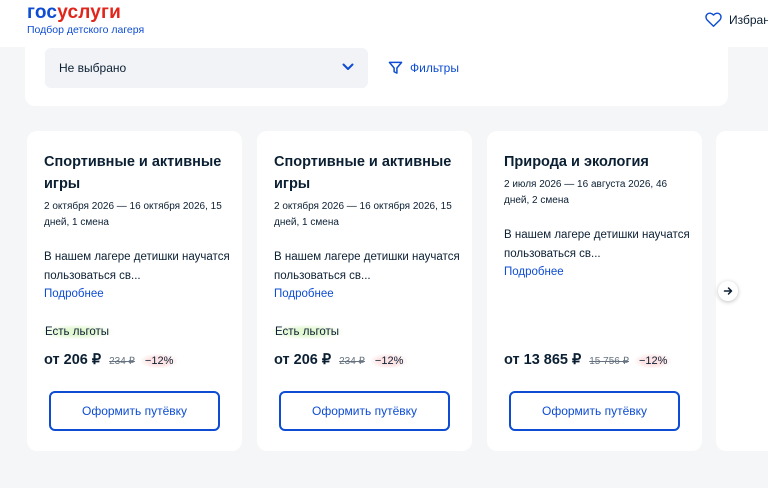 Image resolution: width=768 pixels, height=488 pixels. I want to click on logo-part-uslugi: услуги, so click(89, 12).